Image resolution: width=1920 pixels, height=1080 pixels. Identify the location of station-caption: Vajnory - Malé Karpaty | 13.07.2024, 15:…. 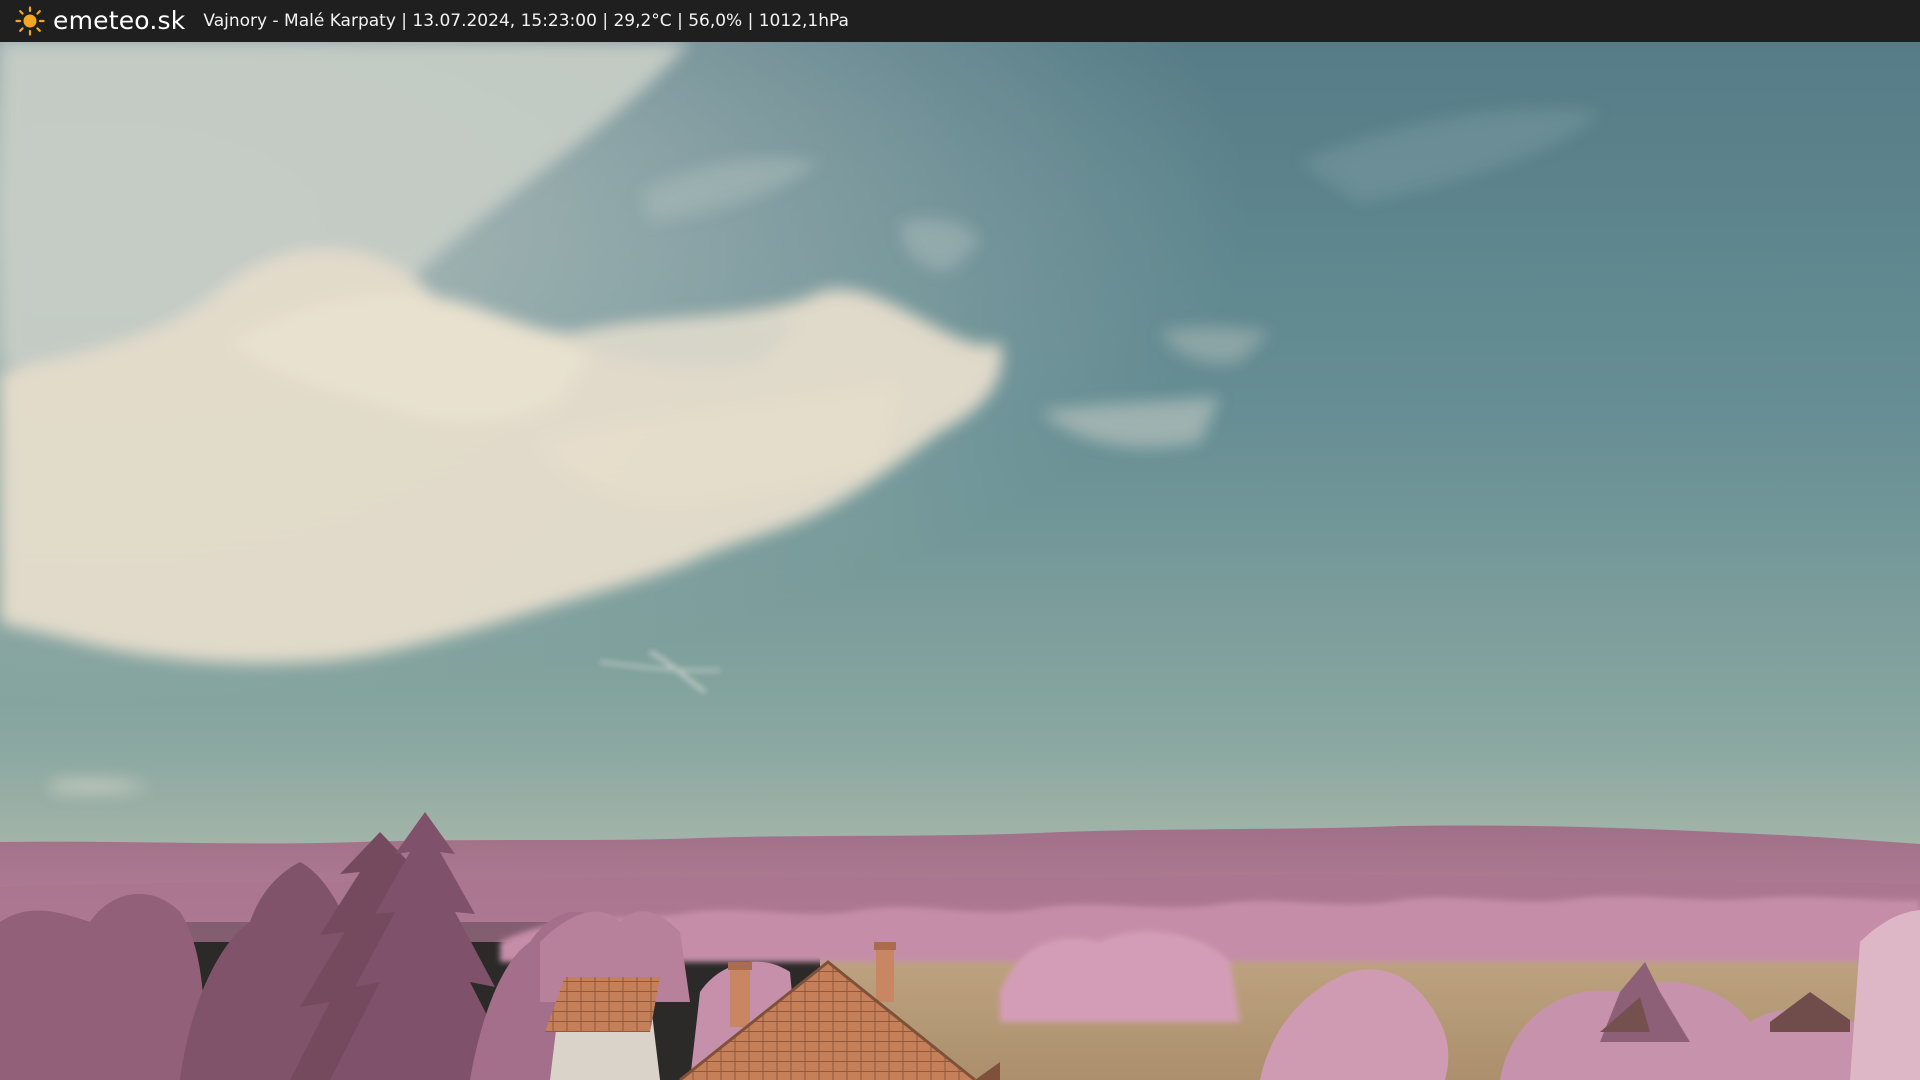
(526, 21).